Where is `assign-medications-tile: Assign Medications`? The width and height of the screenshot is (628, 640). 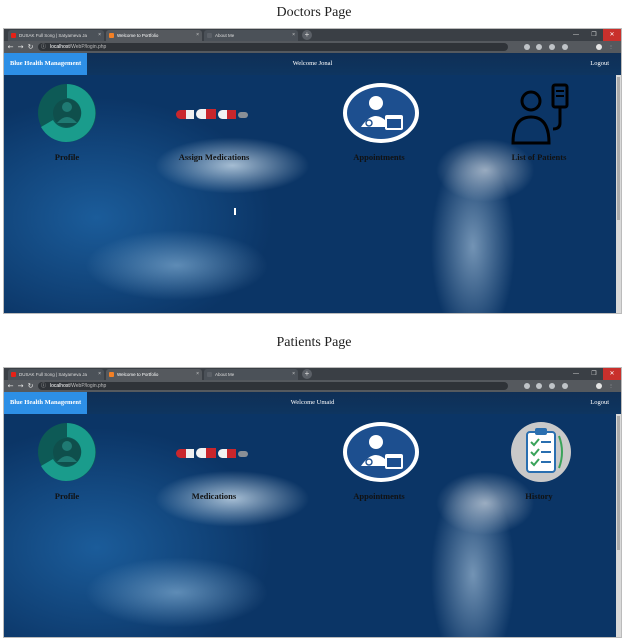 assign-medications-tile: Assign Medications is located at coordinates (214, 120).